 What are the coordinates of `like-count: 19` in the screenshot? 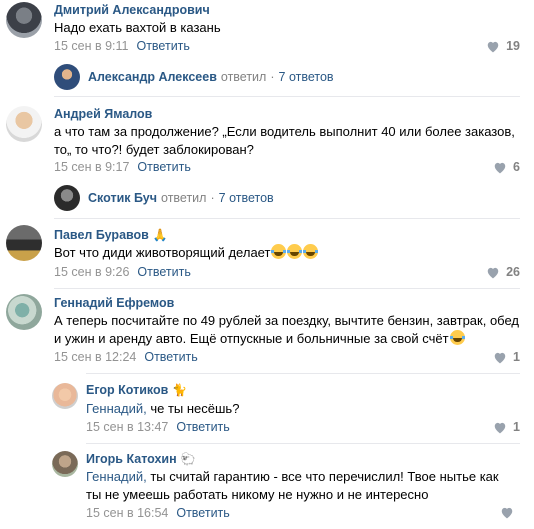 It's located at (513, 46).